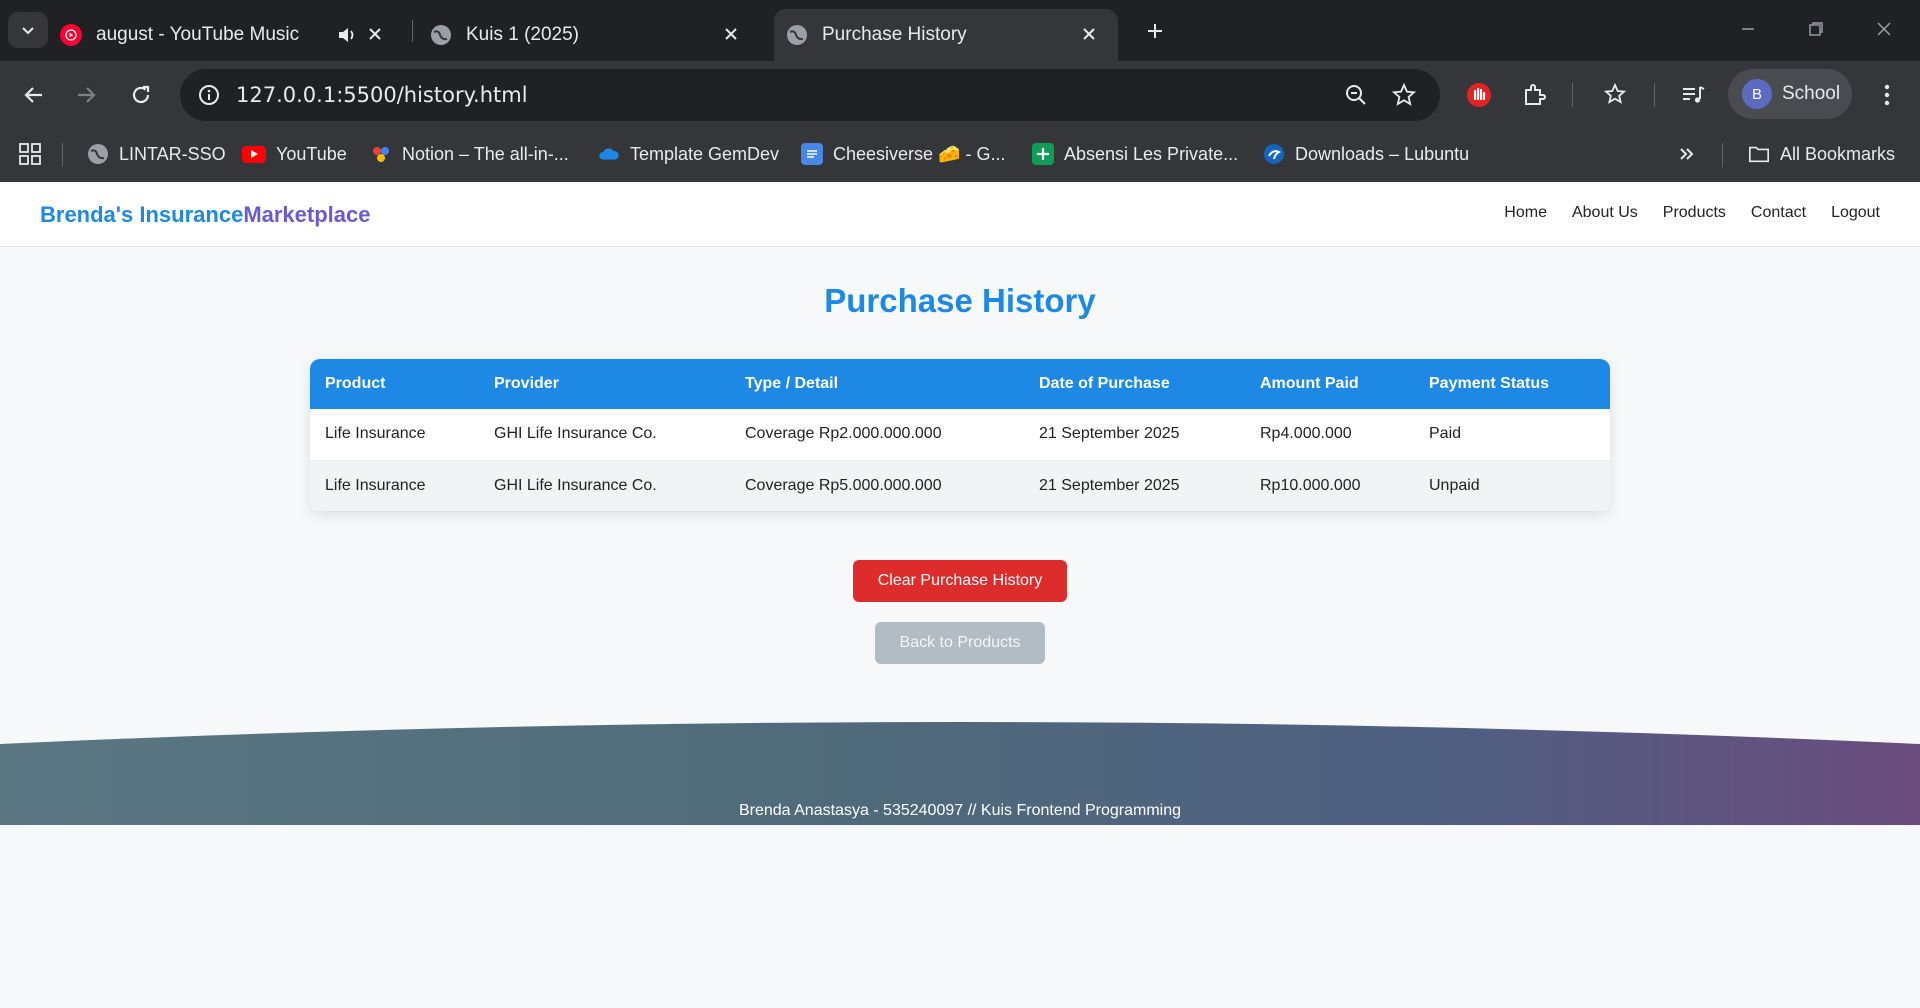 The height and width of the screenshot is (1008, 1920). Describe the element at coordinates (843, 485) in the screenshot. I see `cell-type-detail: Coverage Rp5.000.000.000` at that location.